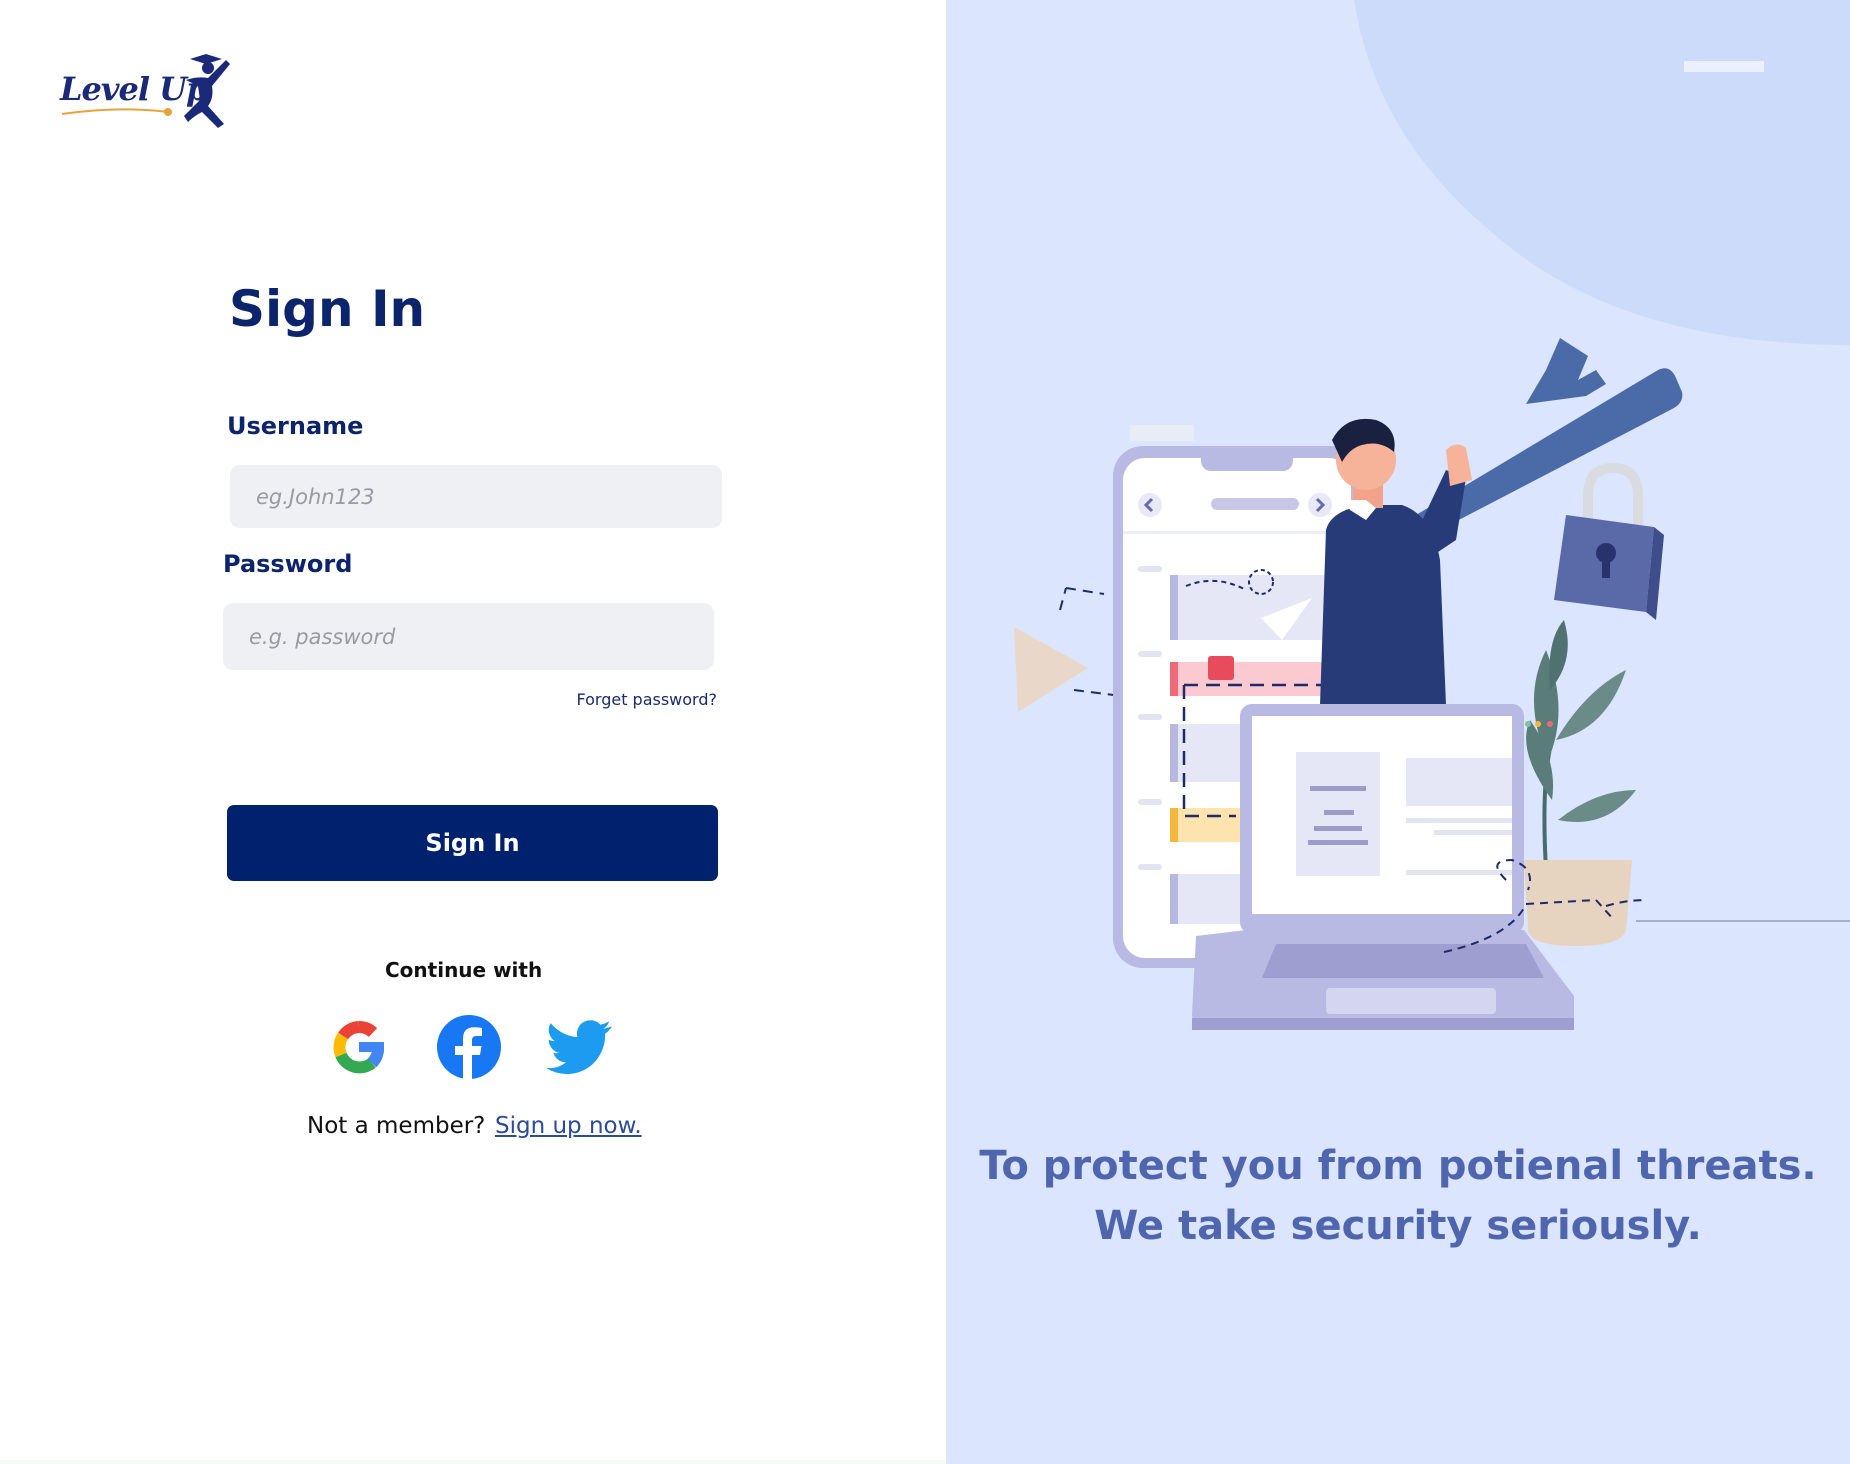  What do you see at coordinates (1051, 669) in the screenshot?
I see `play-triangle-shape` at bounding box center [1051, 669].